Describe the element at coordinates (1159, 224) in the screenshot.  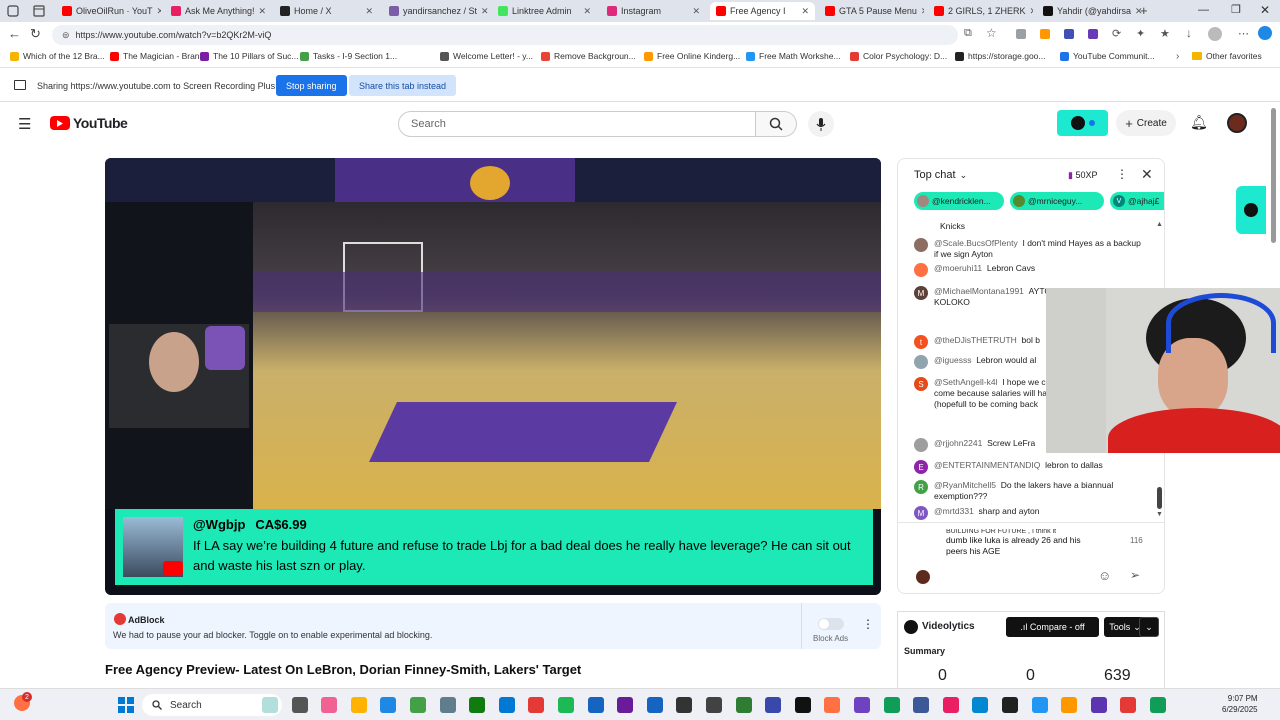
I see `scroll-up-icon: ▲` at that location.